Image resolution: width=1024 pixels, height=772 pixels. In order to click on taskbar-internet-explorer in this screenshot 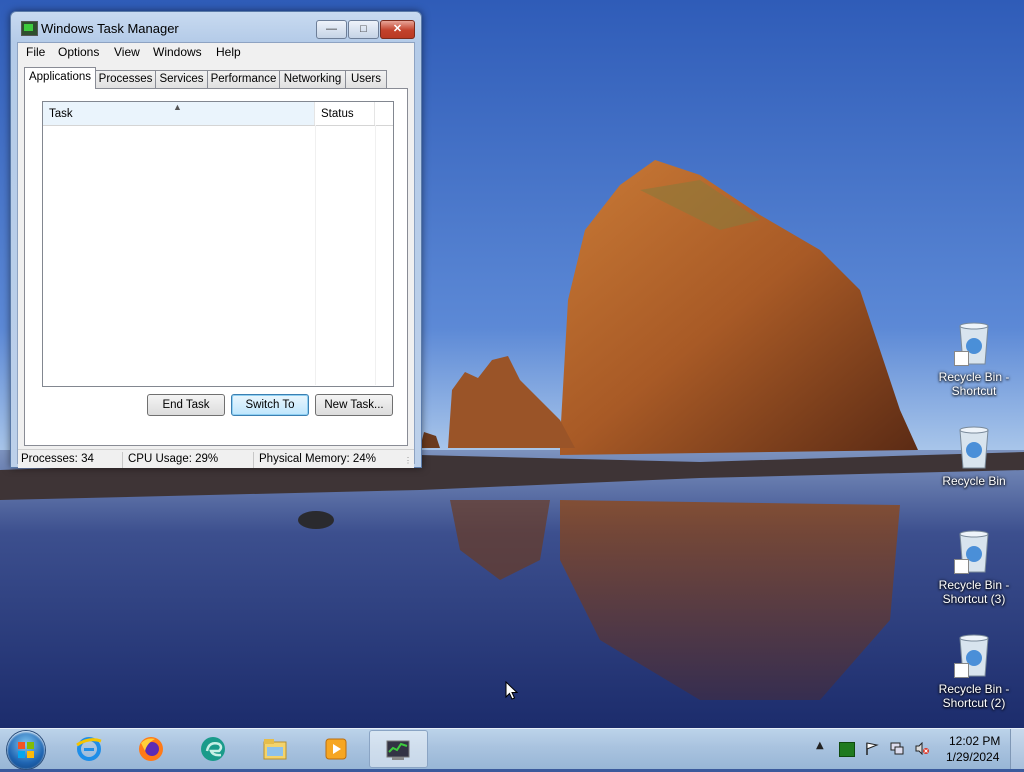, I will do `click(89, 749)`.